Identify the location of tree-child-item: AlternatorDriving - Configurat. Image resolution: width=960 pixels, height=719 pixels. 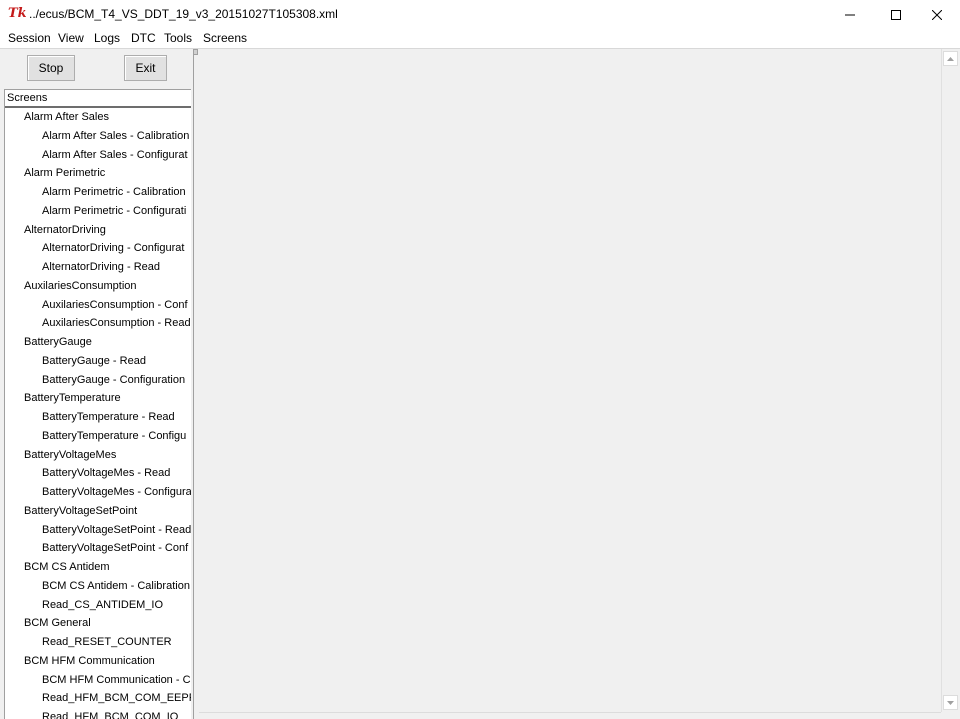
(98, 248).